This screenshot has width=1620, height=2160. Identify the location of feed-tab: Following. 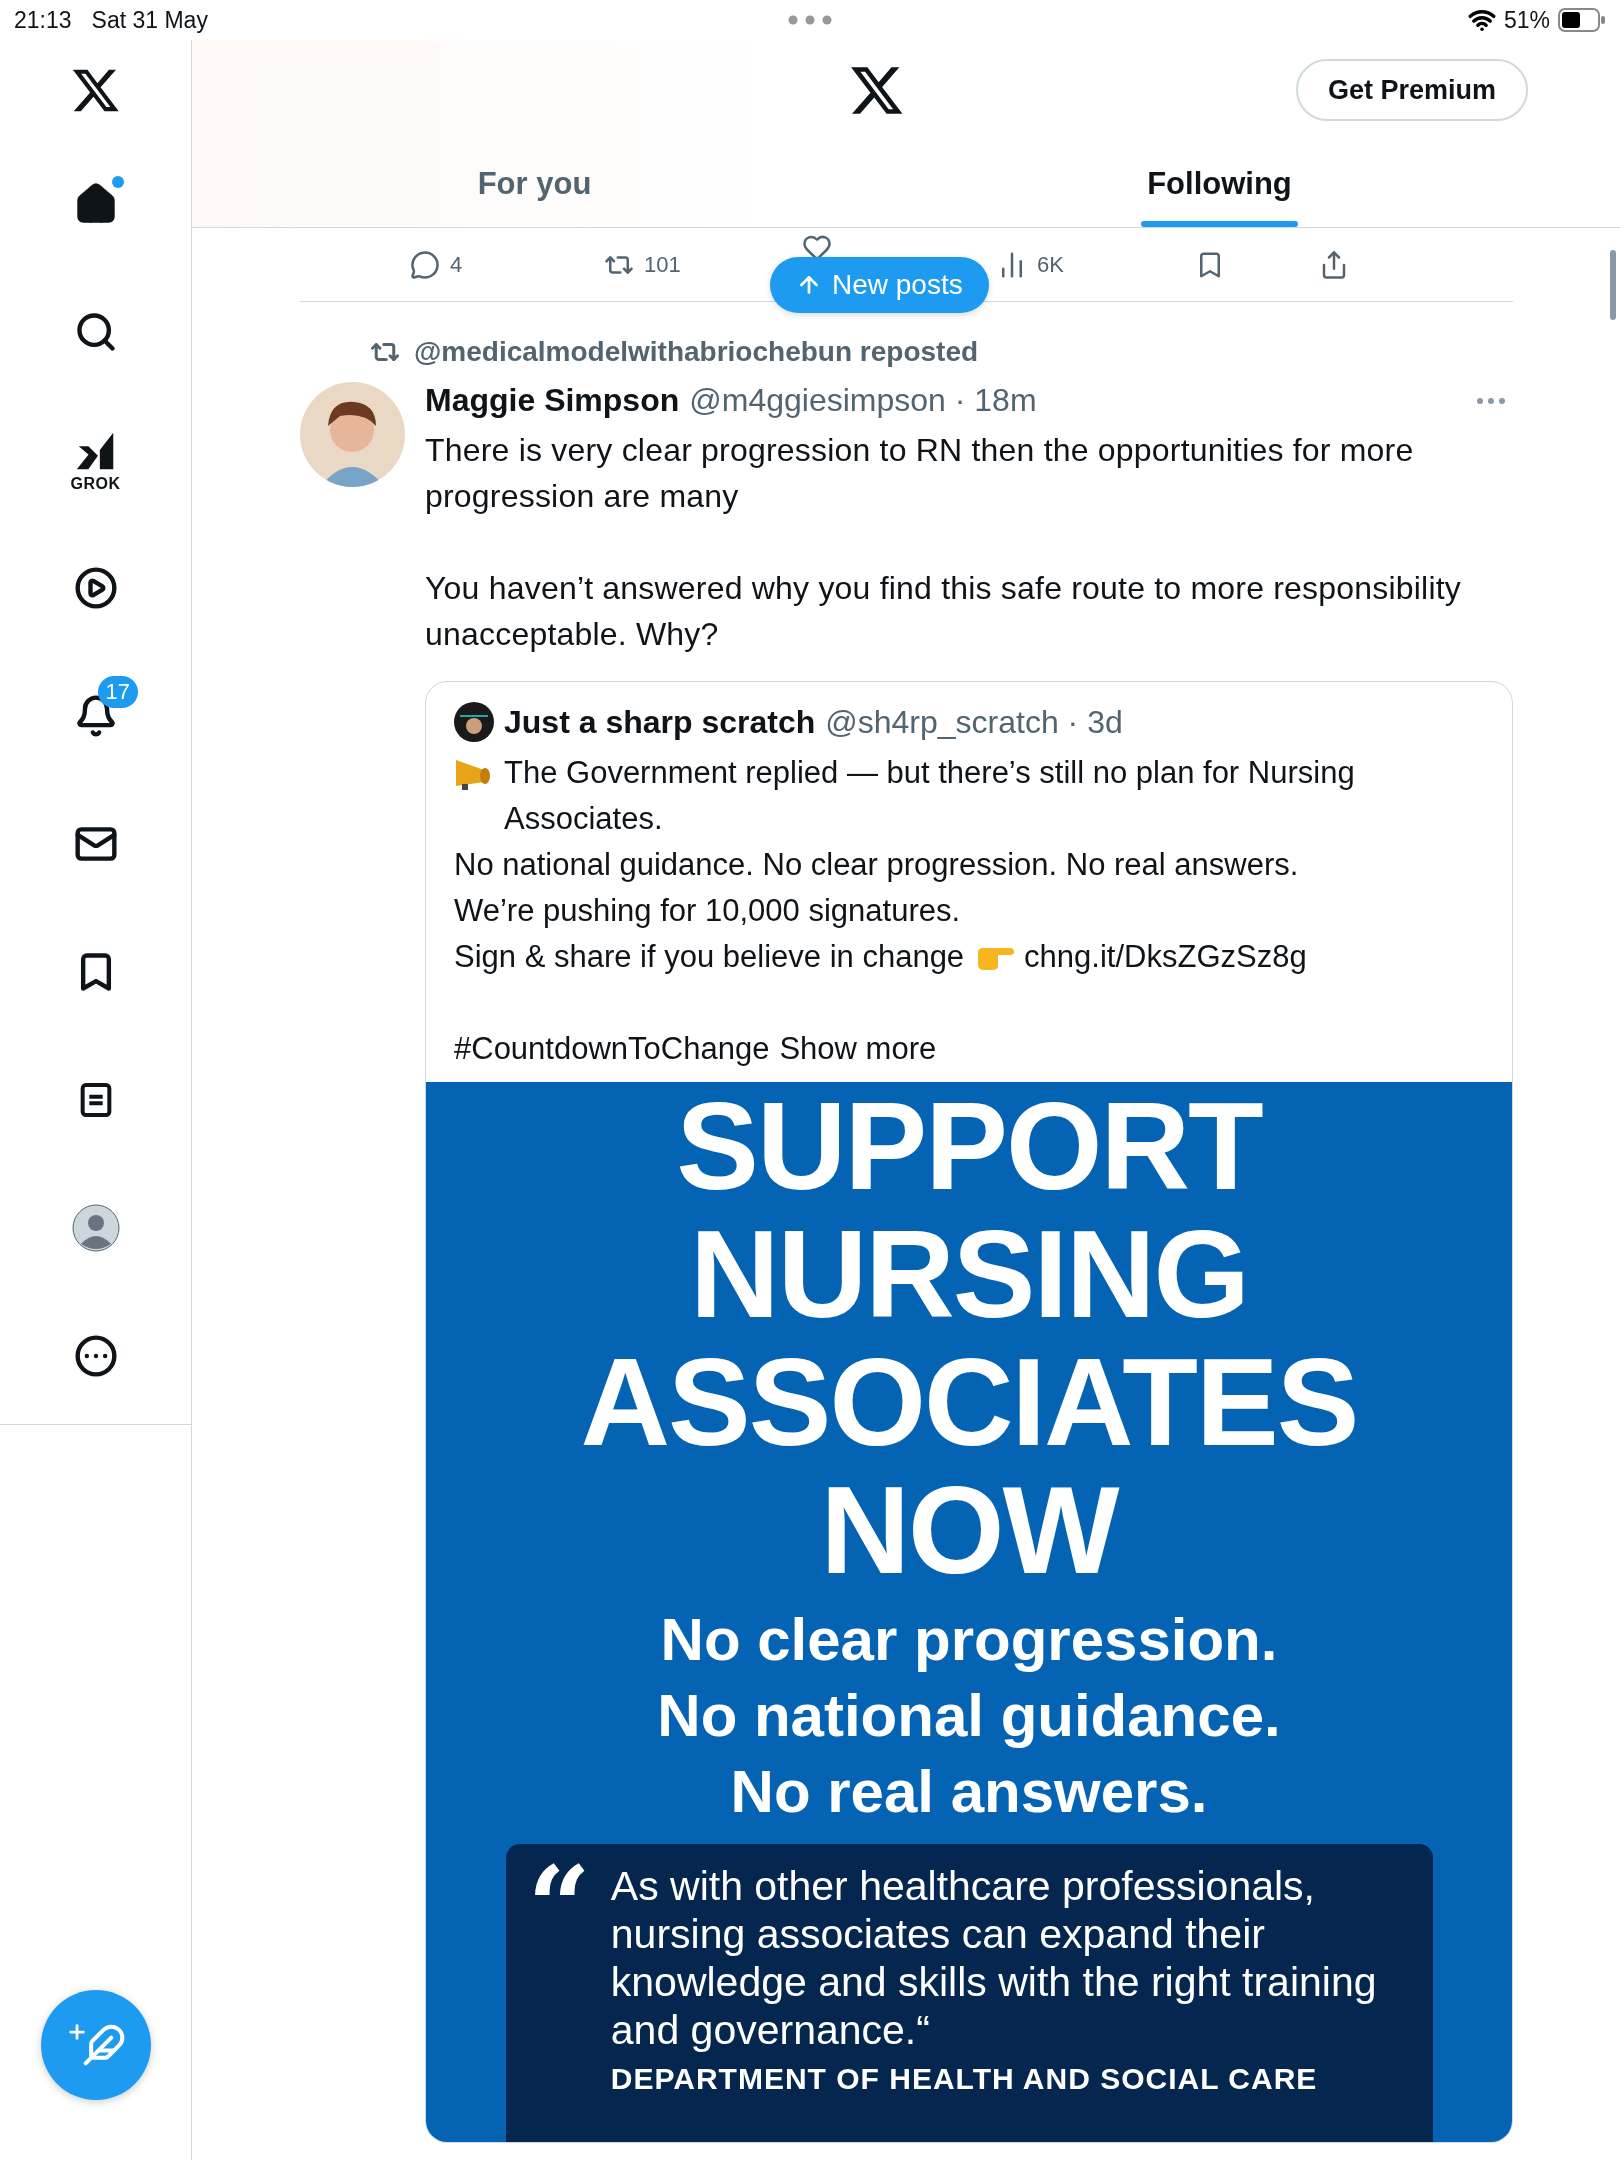
(1219, 183).